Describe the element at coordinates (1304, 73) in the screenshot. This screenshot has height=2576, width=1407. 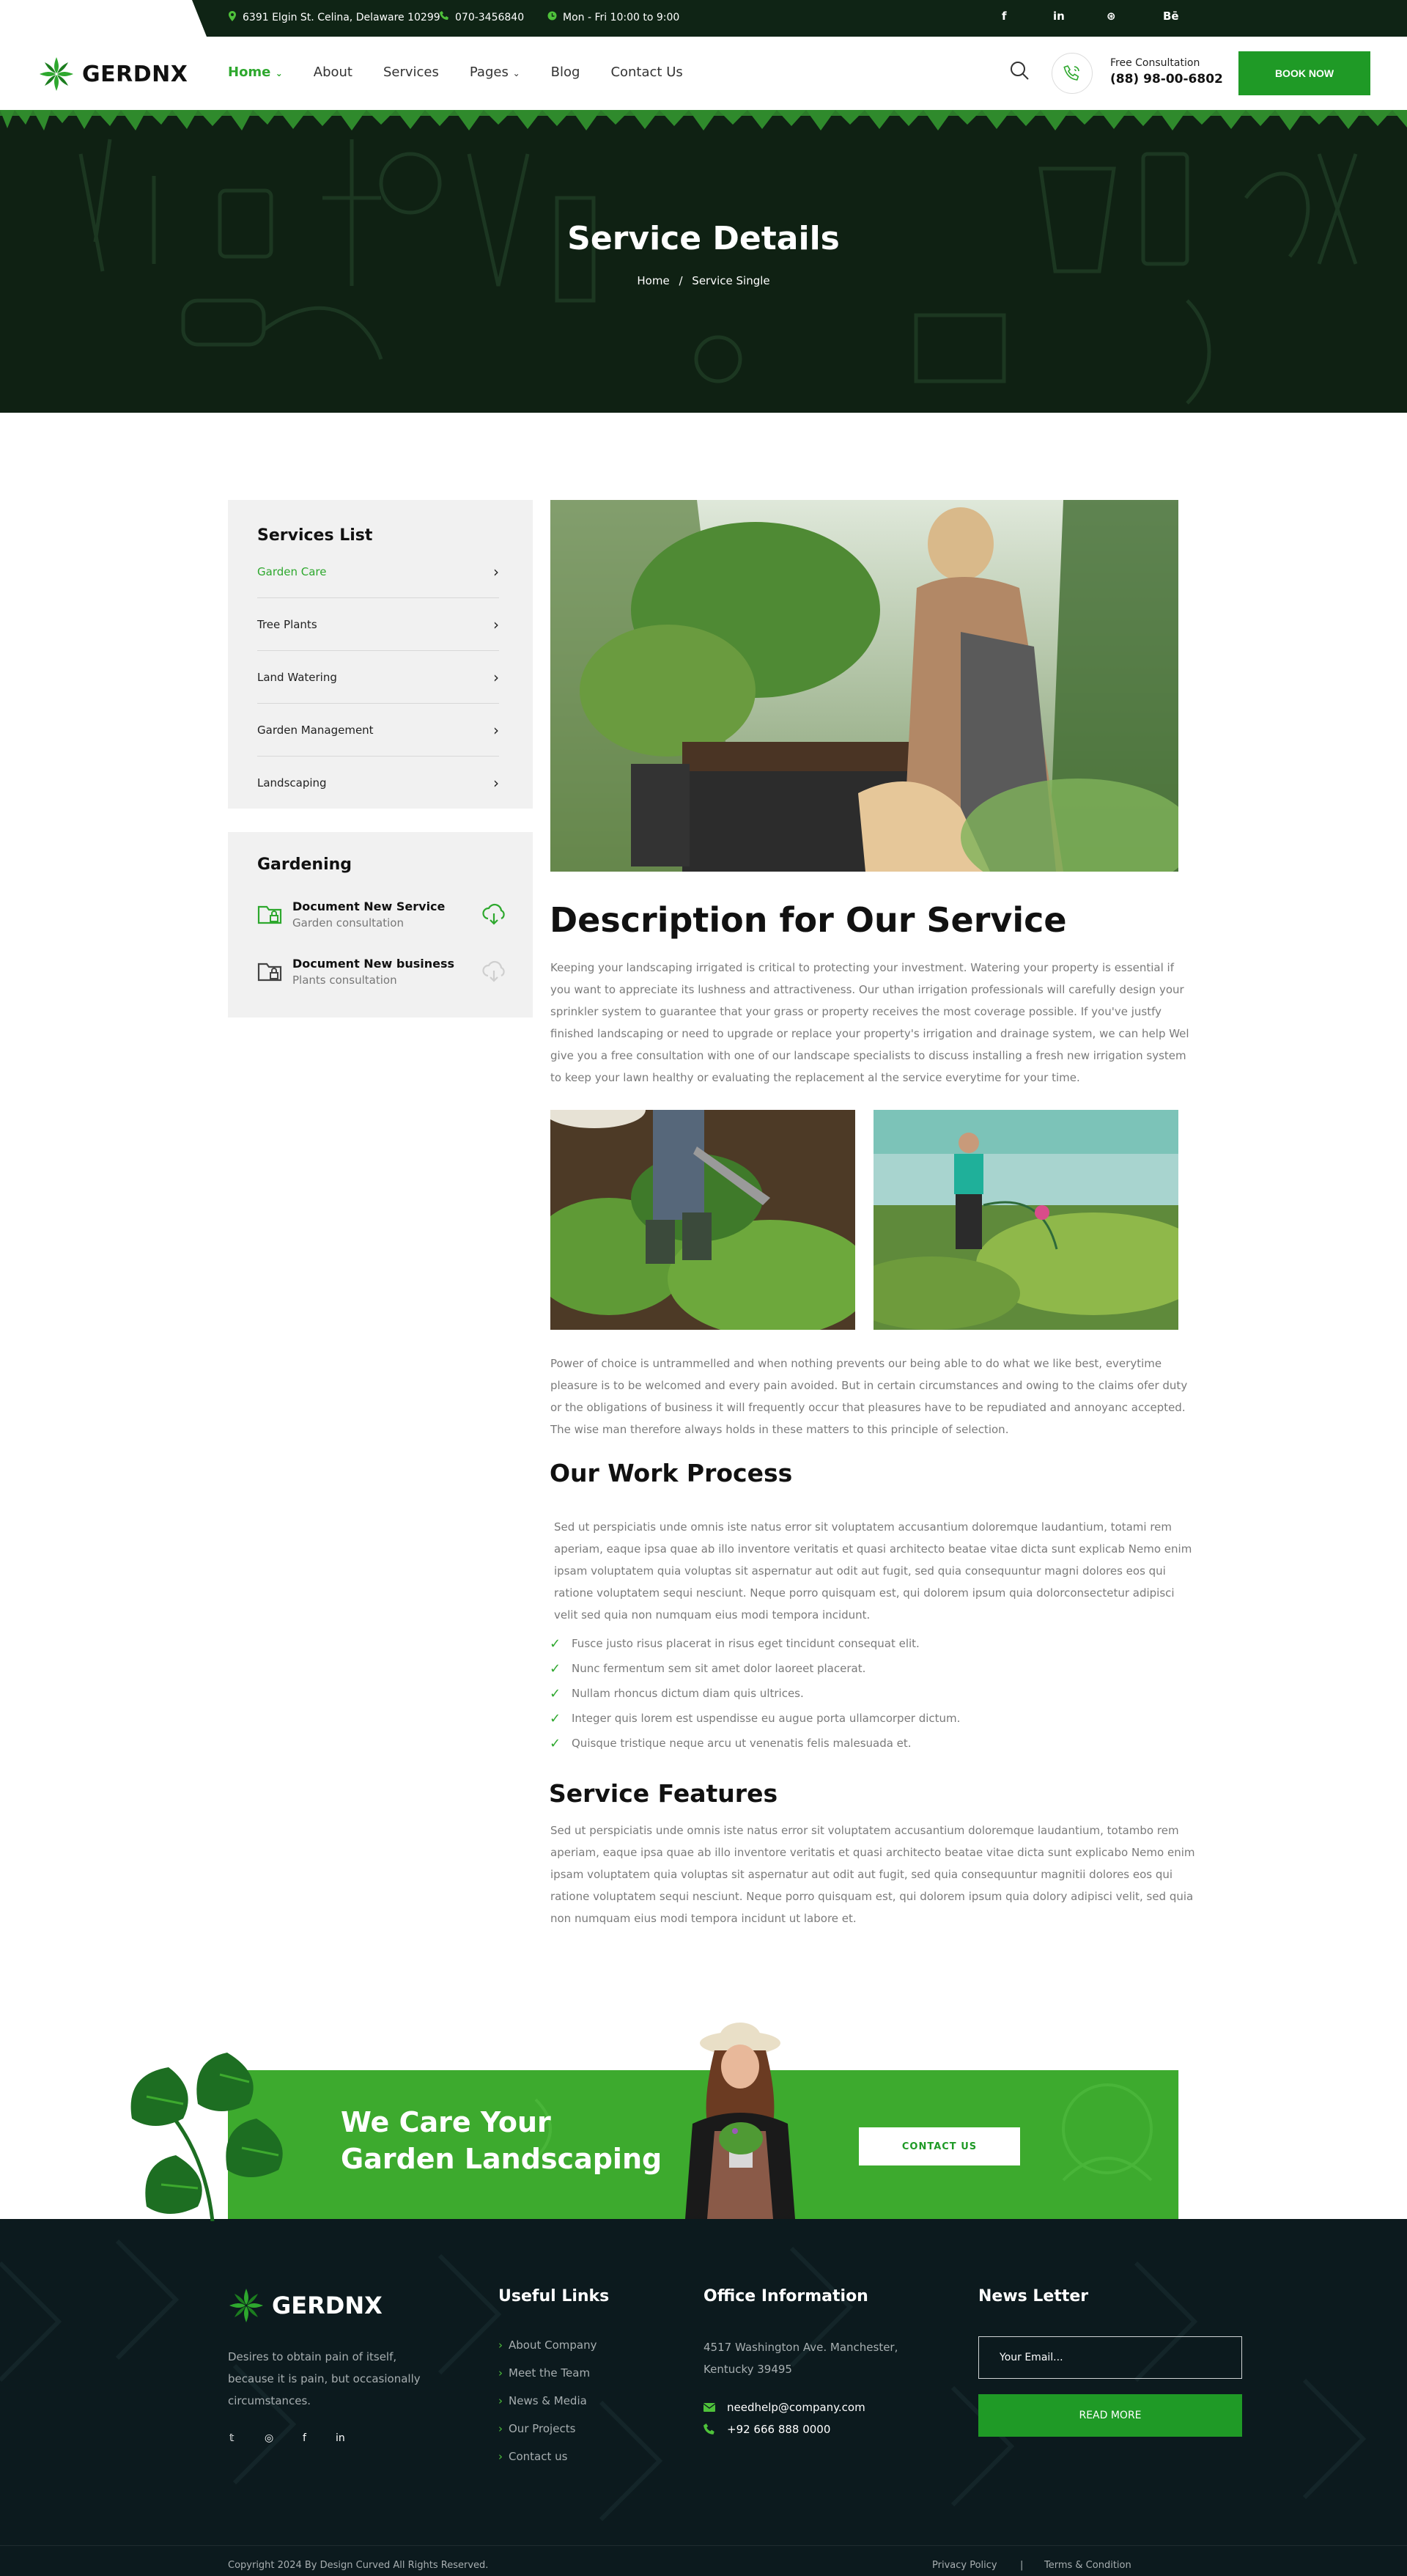
I see `book-now-button: BOOK NOW` at that location.